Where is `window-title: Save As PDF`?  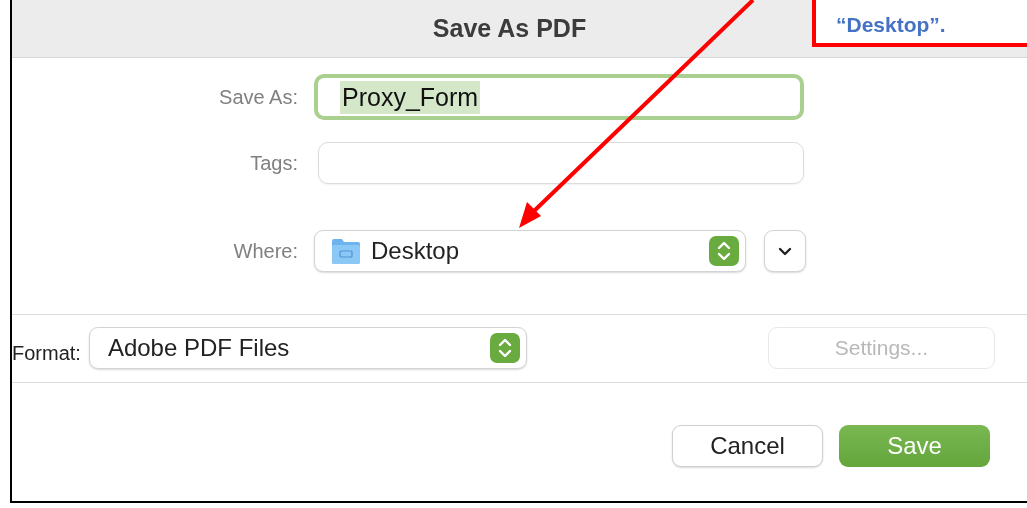
window-title: Save As PDF is located at coordinates (509, 28).